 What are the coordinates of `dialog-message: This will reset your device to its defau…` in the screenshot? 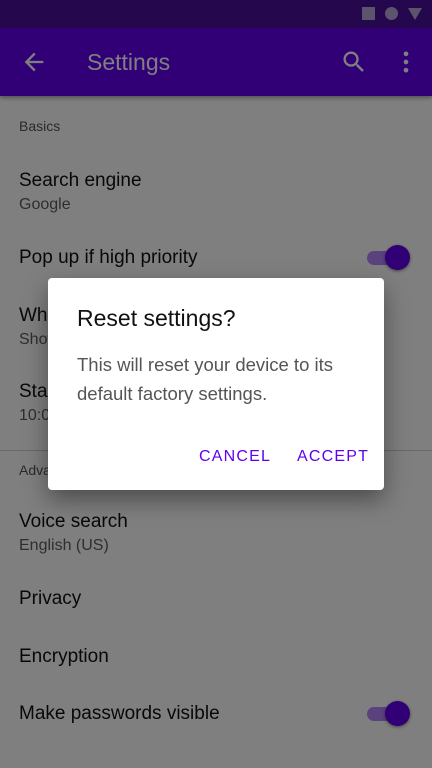 It's located at (205, 379).